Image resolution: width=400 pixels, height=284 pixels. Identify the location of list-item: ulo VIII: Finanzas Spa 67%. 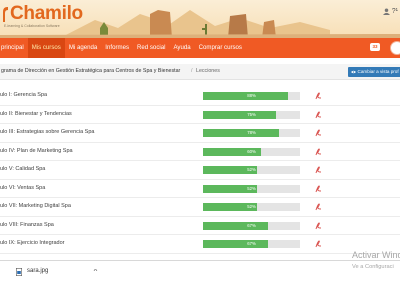
(200, 226).